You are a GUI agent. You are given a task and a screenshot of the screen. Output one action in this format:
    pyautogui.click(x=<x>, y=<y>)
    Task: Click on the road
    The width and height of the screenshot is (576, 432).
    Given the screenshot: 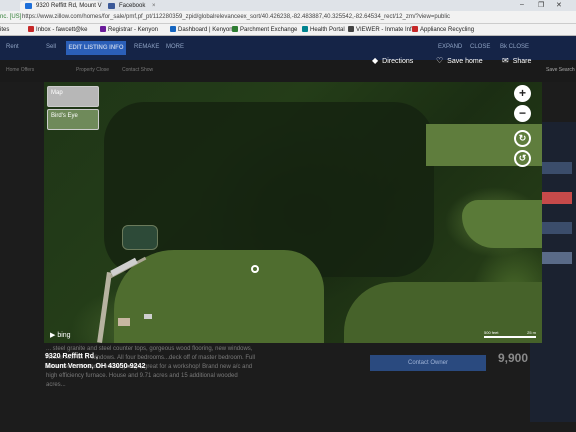 What is the action you would take?
    pyautogui.click(x=104, y=307)
    